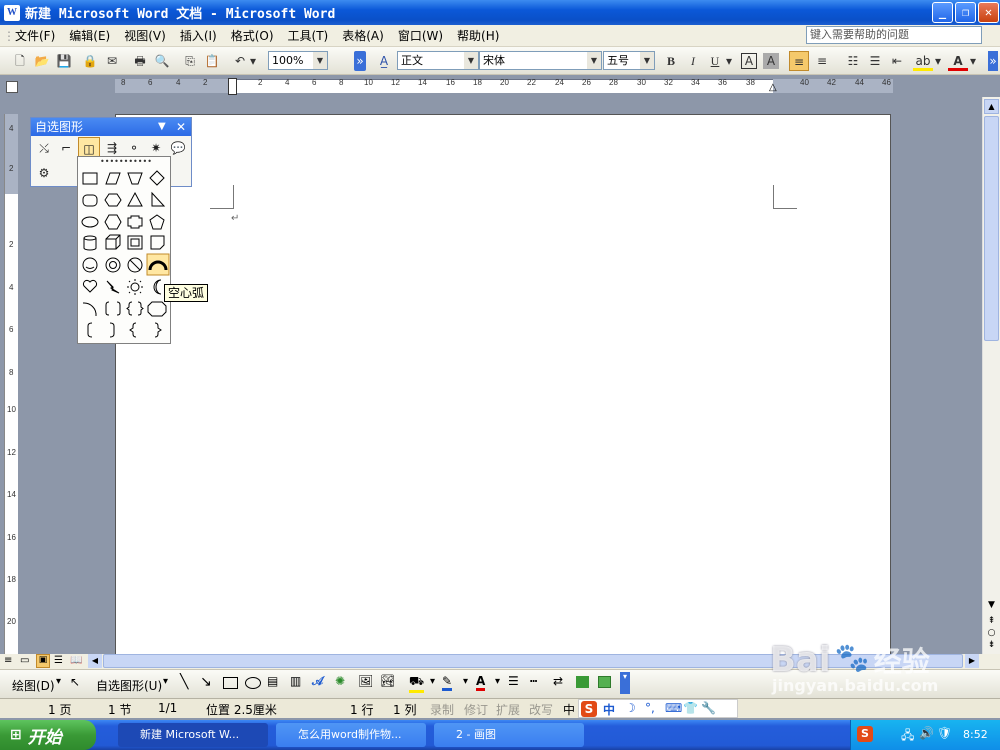 The image size is (1000, 750). What do you see at coordinates (729, 61) in the screenshot?
I see `underline-dropdown-icon: ▾` at bounding box center [729, 61].